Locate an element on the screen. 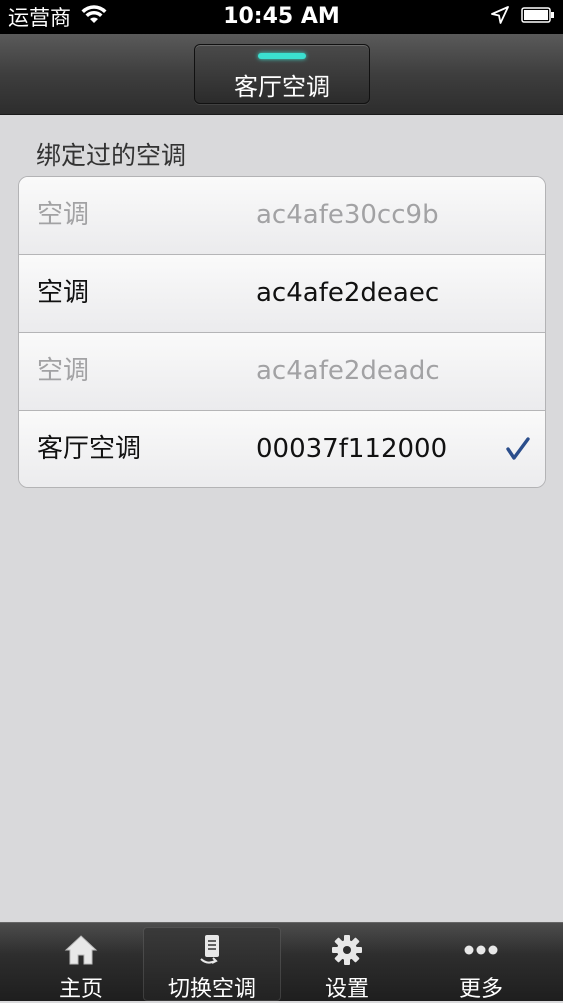  gear-icon is located at coordinates (347, 950).